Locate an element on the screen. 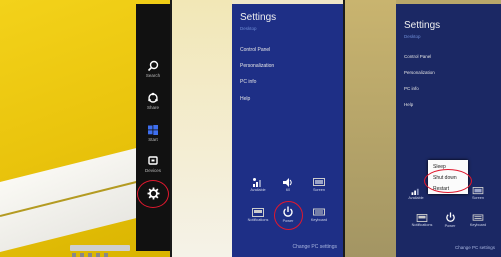  charm-label: Devices is located at coordinates (152, 170).